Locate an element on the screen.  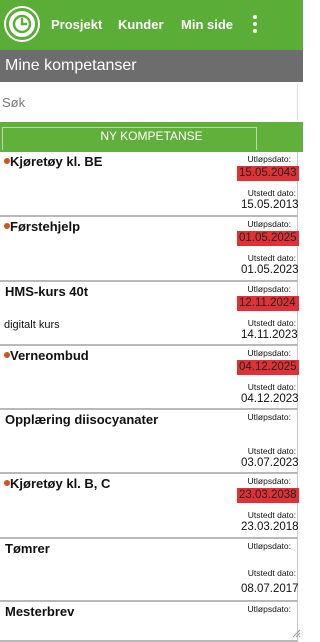
issued-date: 15.05.2013 is located at coordinates (270, 205).